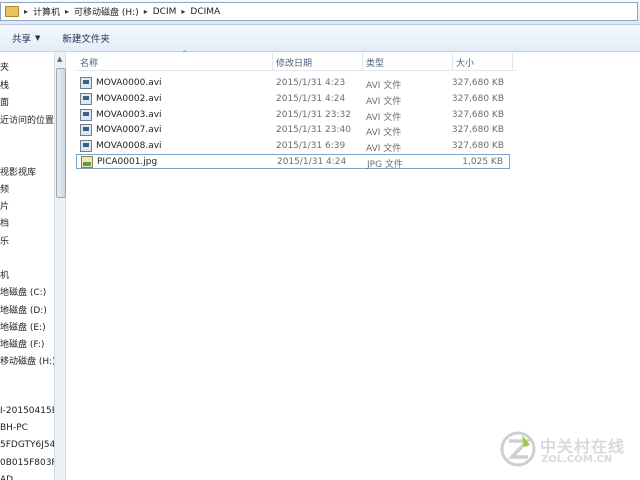 The width and height of the screenshot is (640, 480). What do you see at coordinates (22, 343) in the screenshot?
I see `nav-item-drive-f: 地磁盘 (F:)` at bounding box center [22, 343].